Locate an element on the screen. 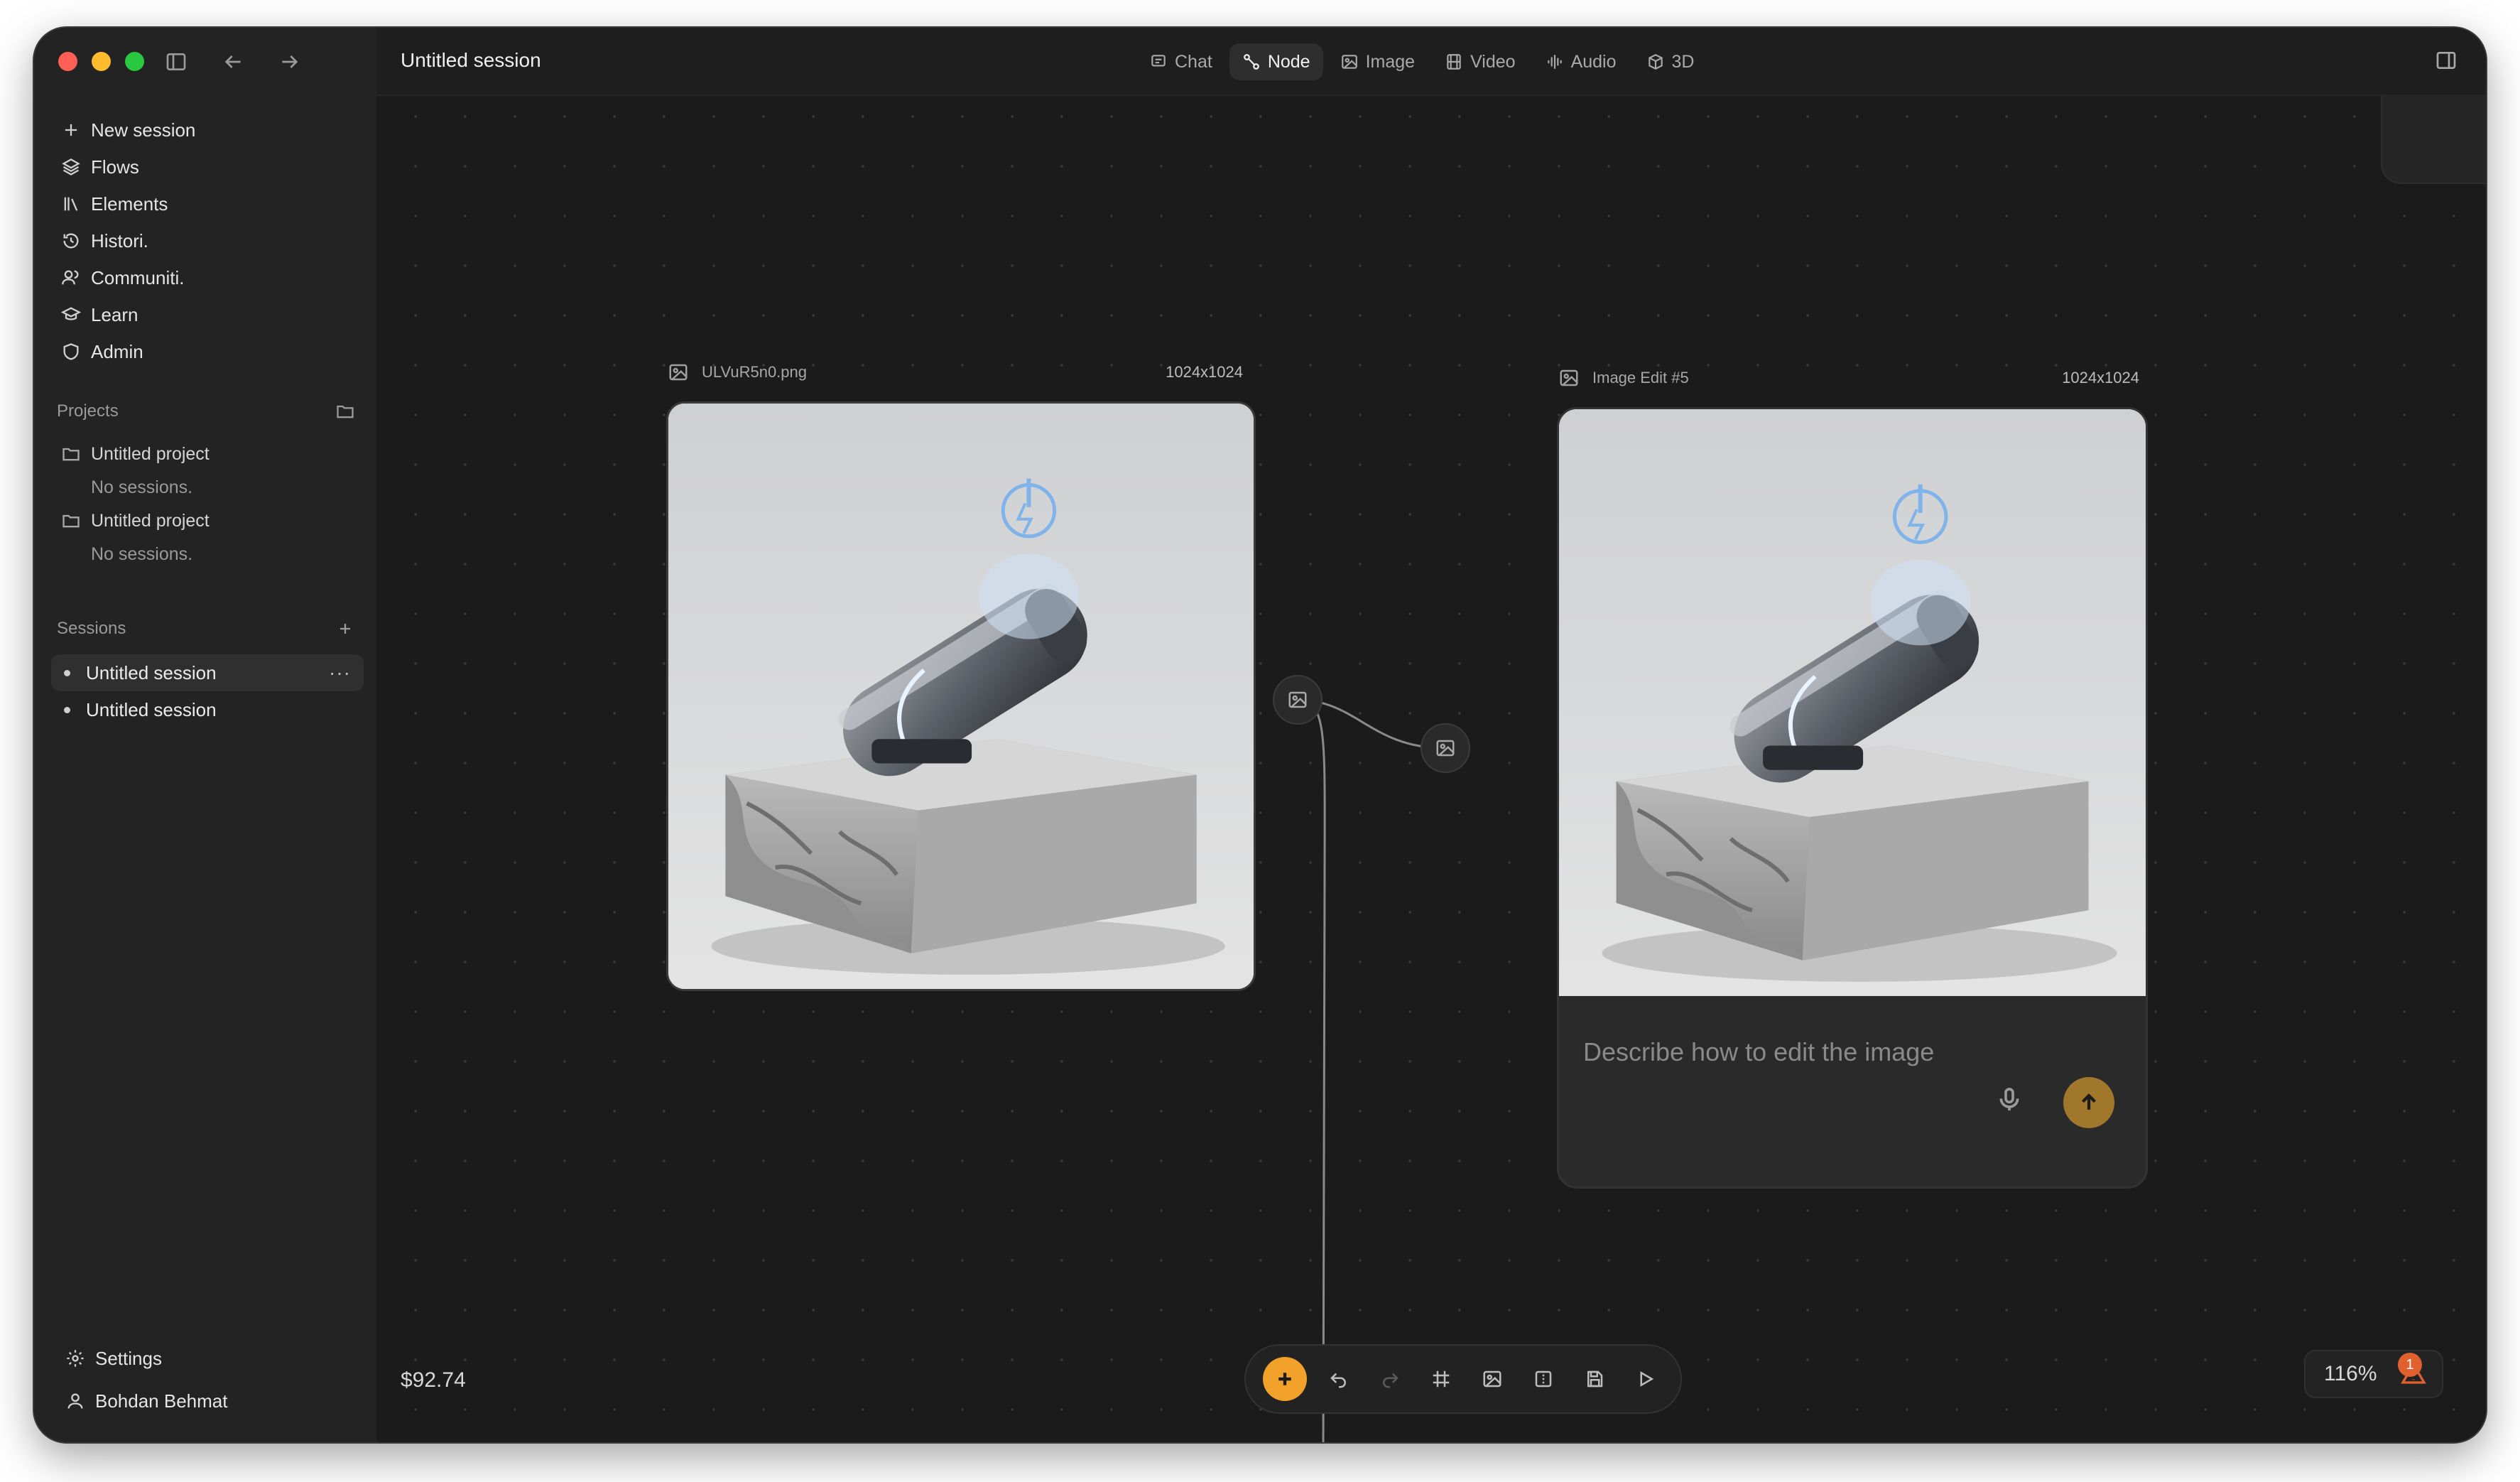 Image resolution: width=2520 pixels, height=1482 pixels. undo-button is located at coordinates (1339, 1379).